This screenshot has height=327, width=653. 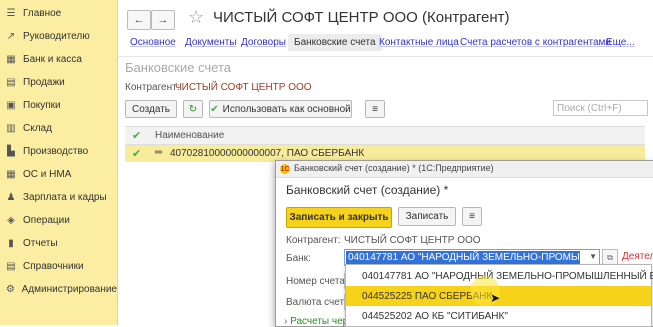 I want to click on counterparty-label: Контрагент:, so click(x=152, y=87).